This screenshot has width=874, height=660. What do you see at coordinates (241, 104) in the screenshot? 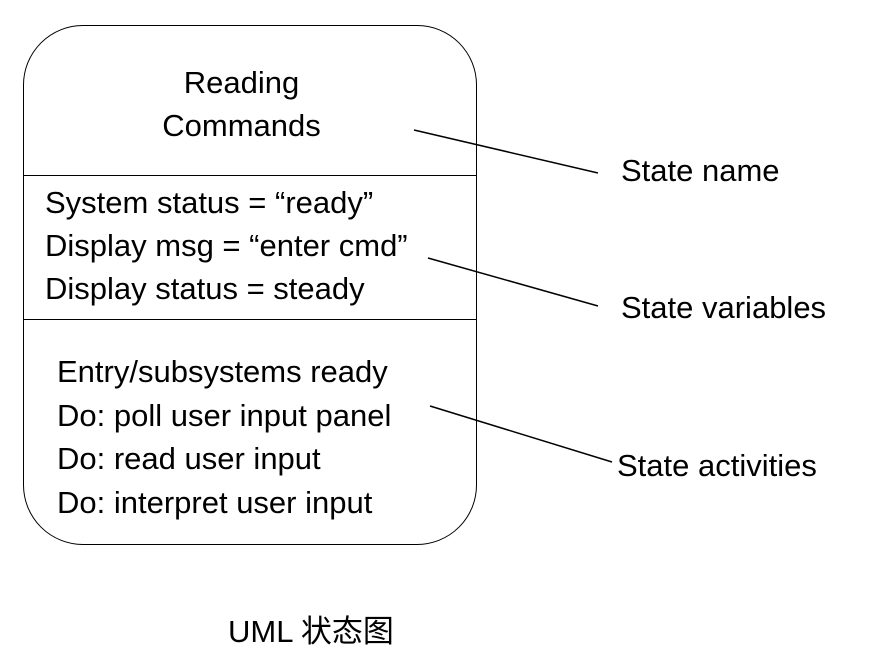
I see `state-name-section: Reading Commands` at bounding box center [241, 104].